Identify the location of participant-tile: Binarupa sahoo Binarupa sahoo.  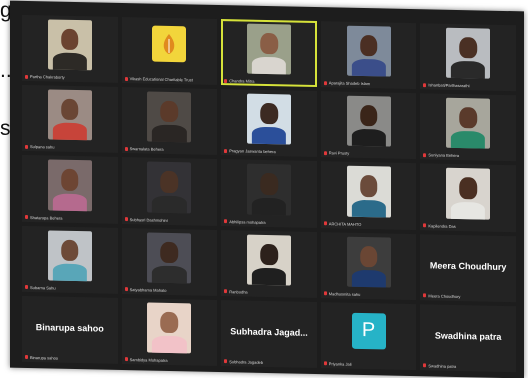
(70, 329).